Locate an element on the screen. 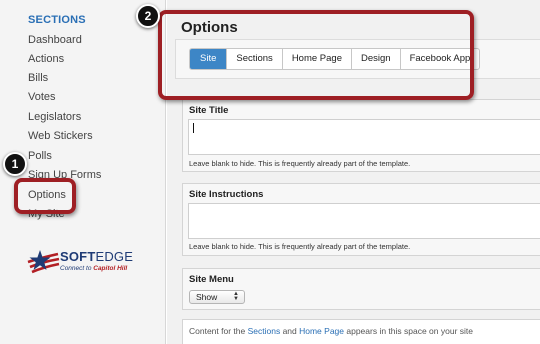 This screenshot has height=344, width=540. callout-highlight-options is located at coordinates (45, 196).